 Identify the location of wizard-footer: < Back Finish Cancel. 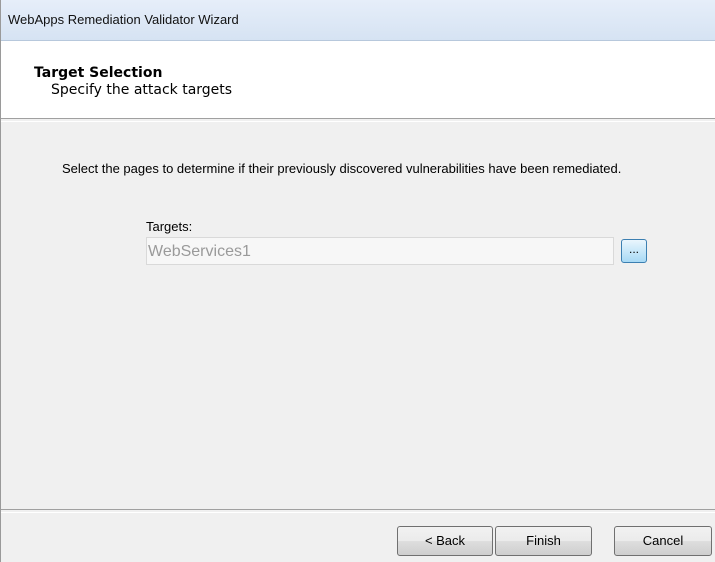
(358, 537).